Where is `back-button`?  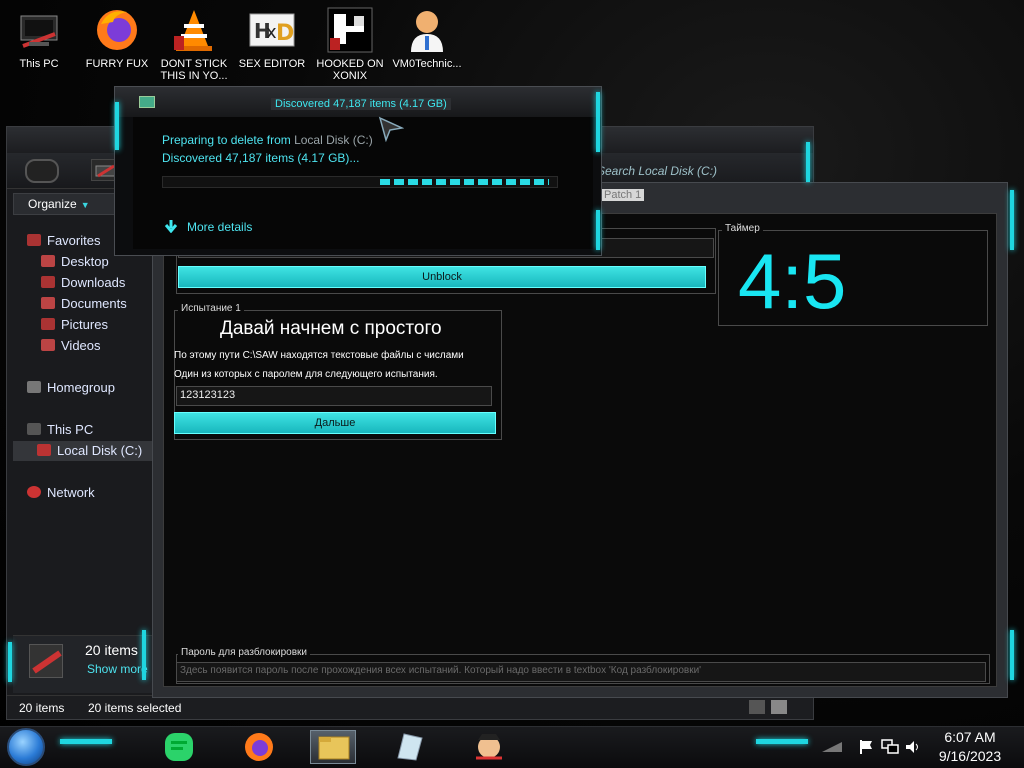
back-button is located at coordinates (42, 171).